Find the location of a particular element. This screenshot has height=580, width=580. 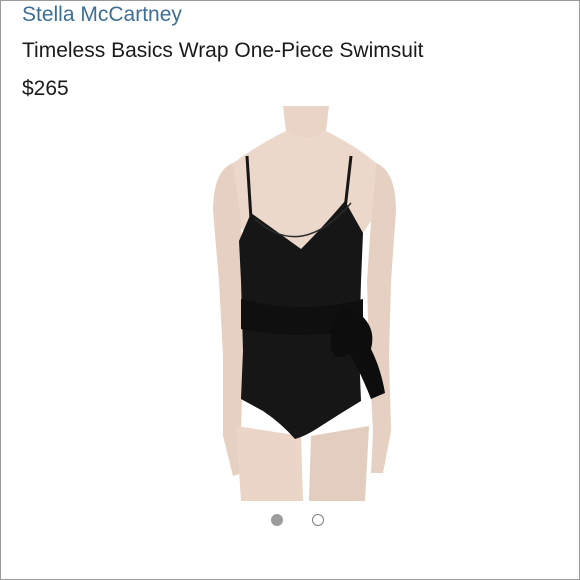

product-title: Timeless Basics Wrap One-Piece Swimsuit is located at coordinates (223, 50).